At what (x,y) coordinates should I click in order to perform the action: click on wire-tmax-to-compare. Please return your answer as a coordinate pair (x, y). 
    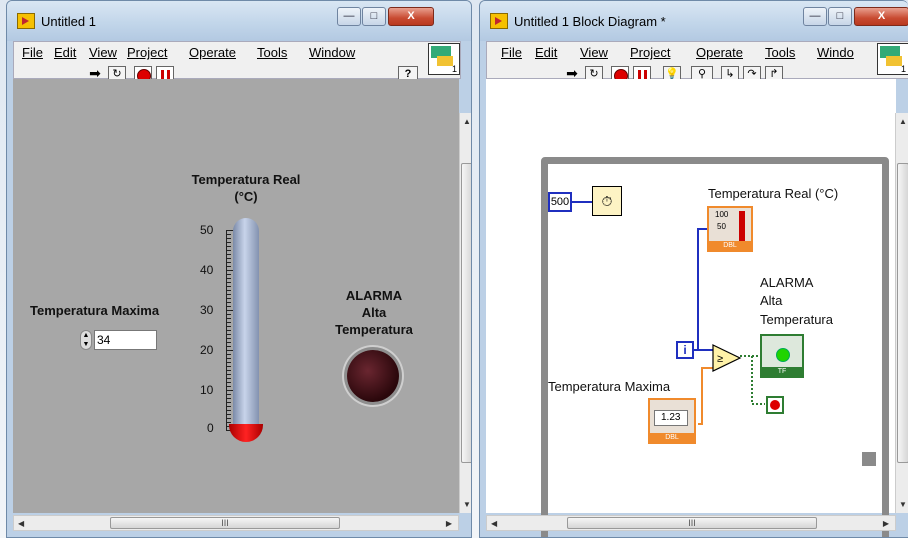
    Looking at the image, I should click on (706, 396).